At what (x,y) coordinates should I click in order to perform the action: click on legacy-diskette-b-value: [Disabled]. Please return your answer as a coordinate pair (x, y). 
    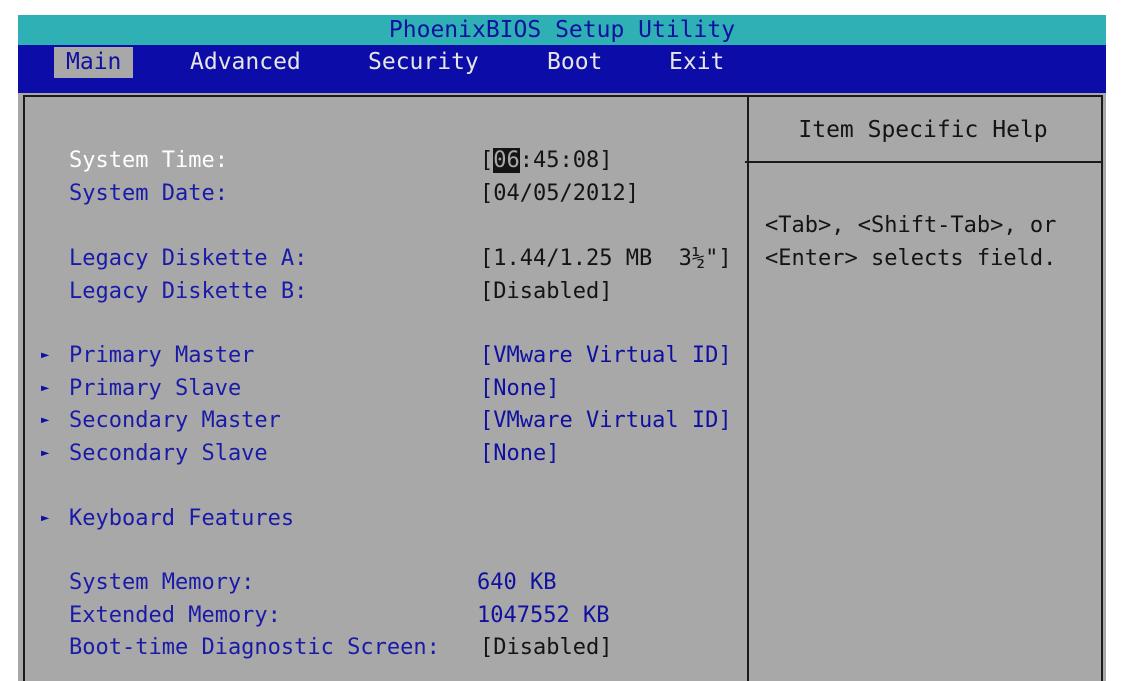
    Looking at the image, I should click on (546, 291).